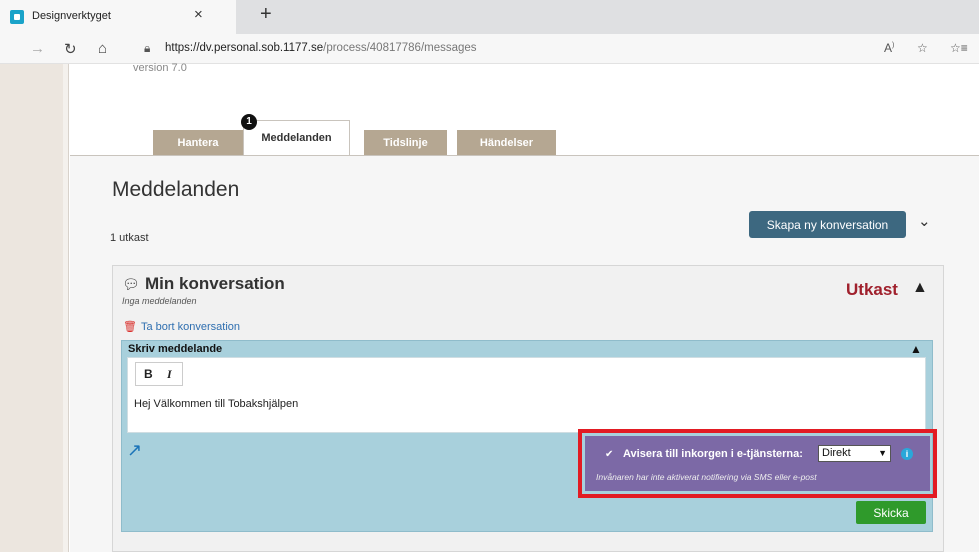 This screenshot has height=552, width=979. What do you see at coordinates (266, 14) in the screenshot?
I see `new-tab-icon: +` at bounding box center [266, 14].